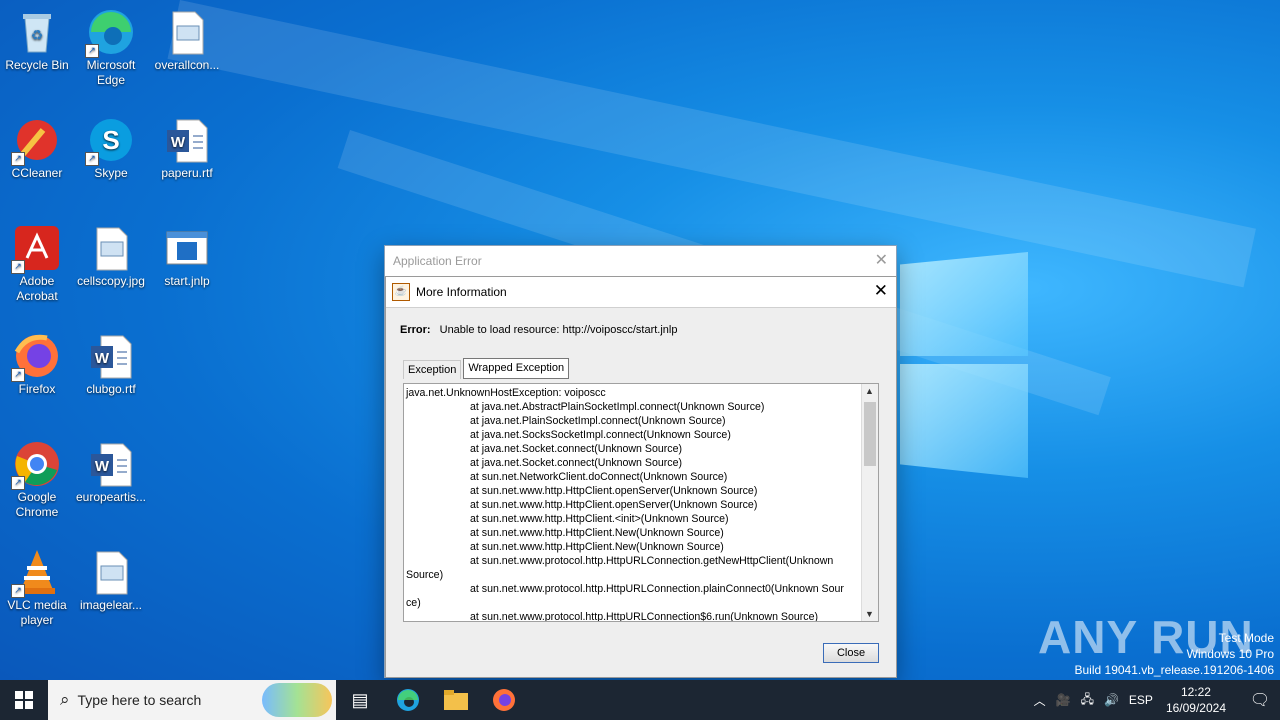  What do you see at coordinates (37, 364) in the screenshot?
I see `desktop-icon: ↗ Firefox` at bounding box center [37, 364].